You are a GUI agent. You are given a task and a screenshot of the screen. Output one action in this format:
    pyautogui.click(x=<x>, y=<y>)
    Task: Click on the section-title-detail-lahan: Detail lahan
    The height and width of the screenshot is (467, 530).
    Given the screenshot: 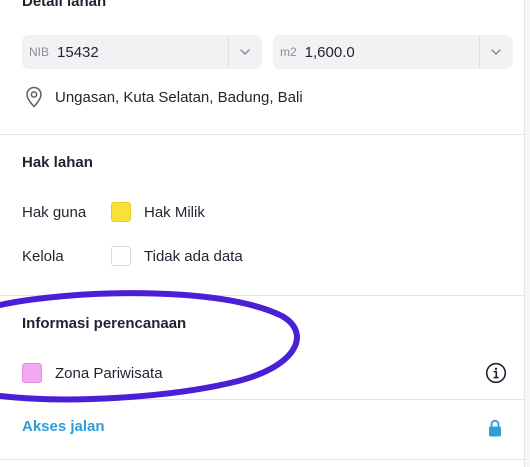 What is the action you would take?
    pyautogui.click(x=64, y=5)
    